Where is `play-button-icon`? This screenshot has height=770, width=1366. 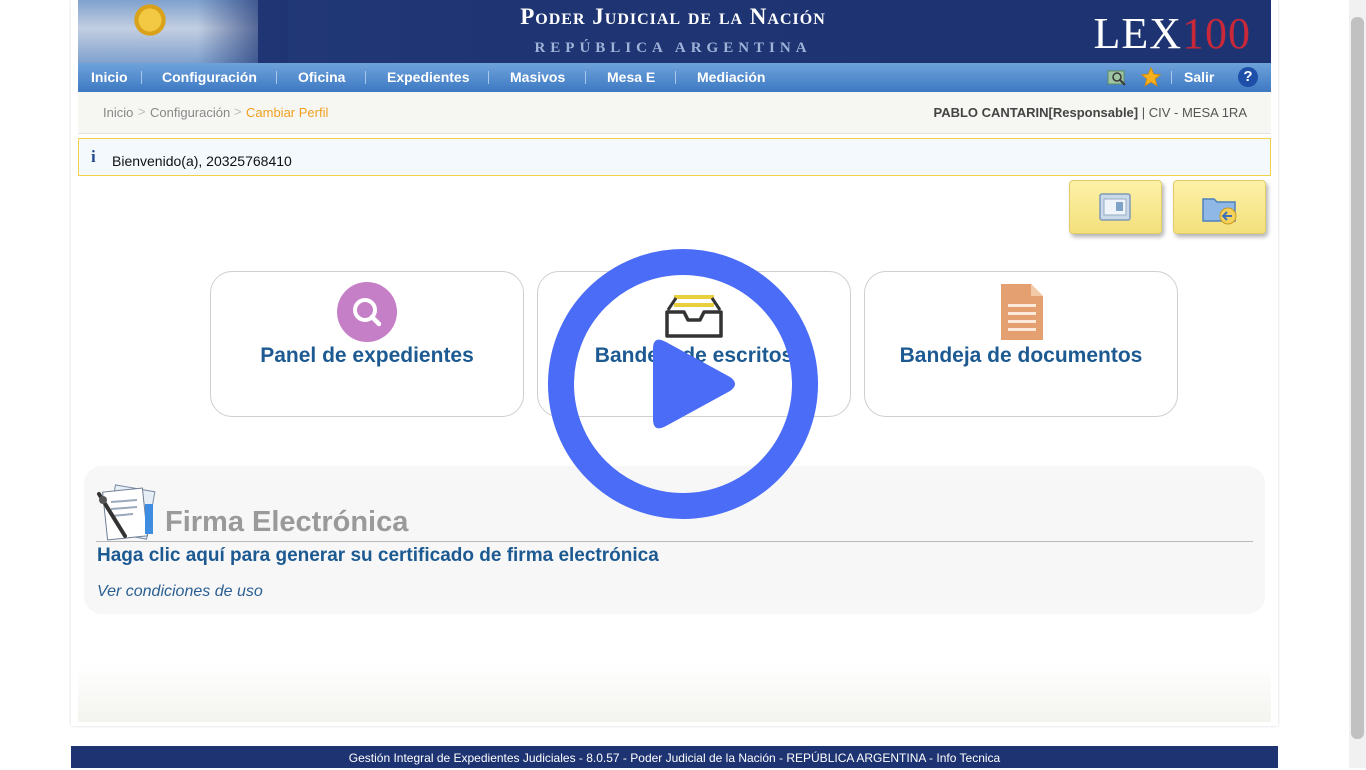
play-button-icon is located at coordinates (683, 384).